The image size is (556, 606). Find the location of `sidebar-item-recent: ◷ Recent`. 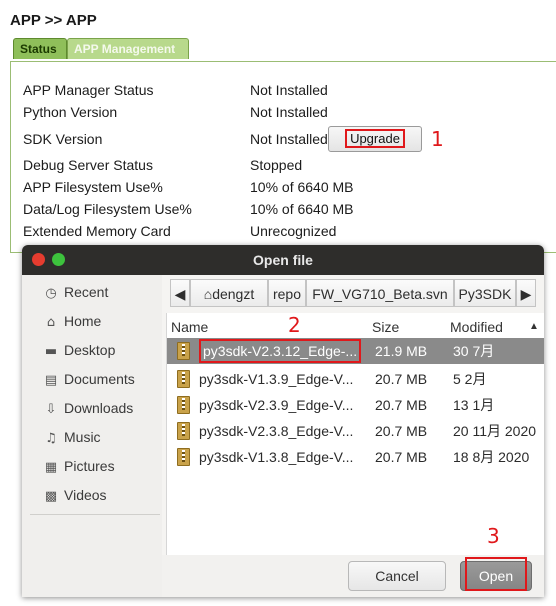

sidebar-item-recent: ◷ Recent is located at coordinates (75, 292).